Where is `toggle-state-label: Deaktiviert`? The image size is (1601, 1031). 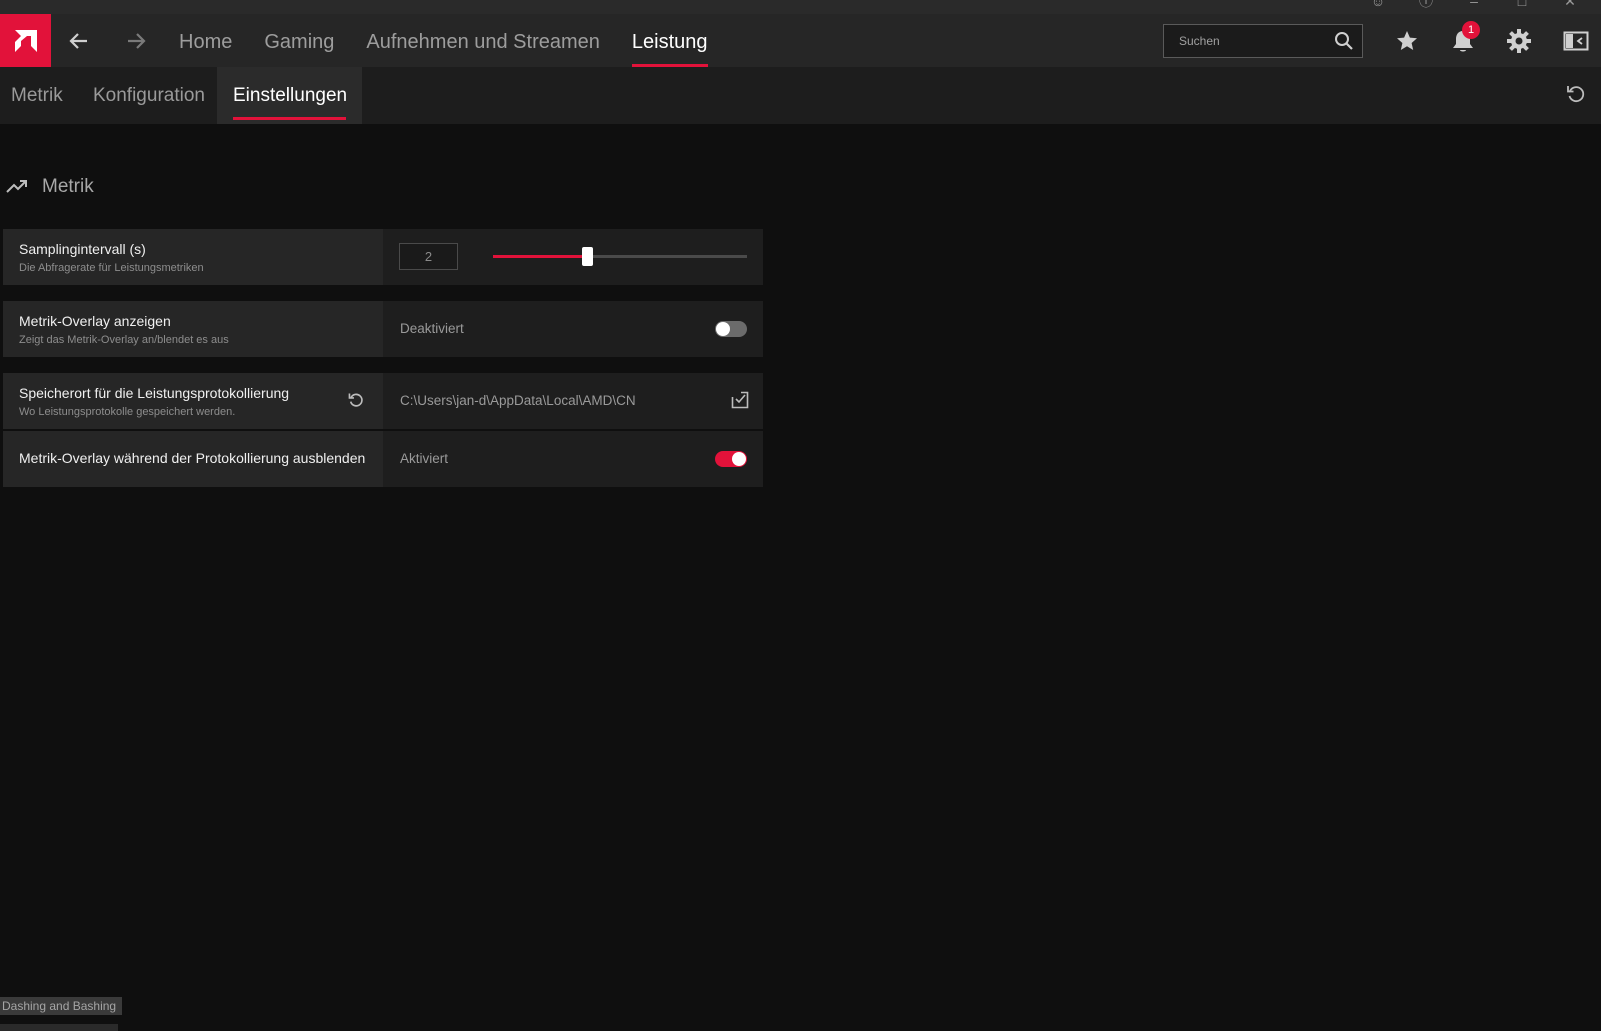
toggle-state-label: Deaktiviert is located at coordinates (432, 328).